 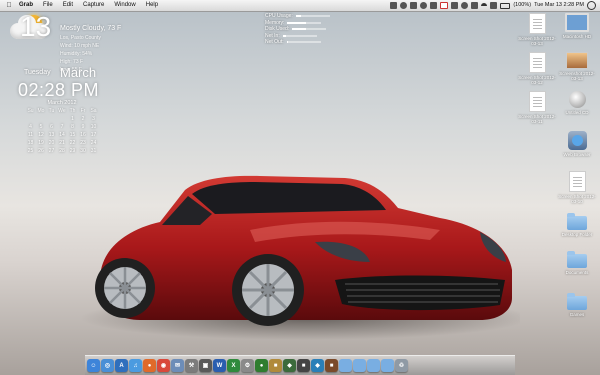 I want to click on calendar-day-cell: 18, so click(x=30, y=143).